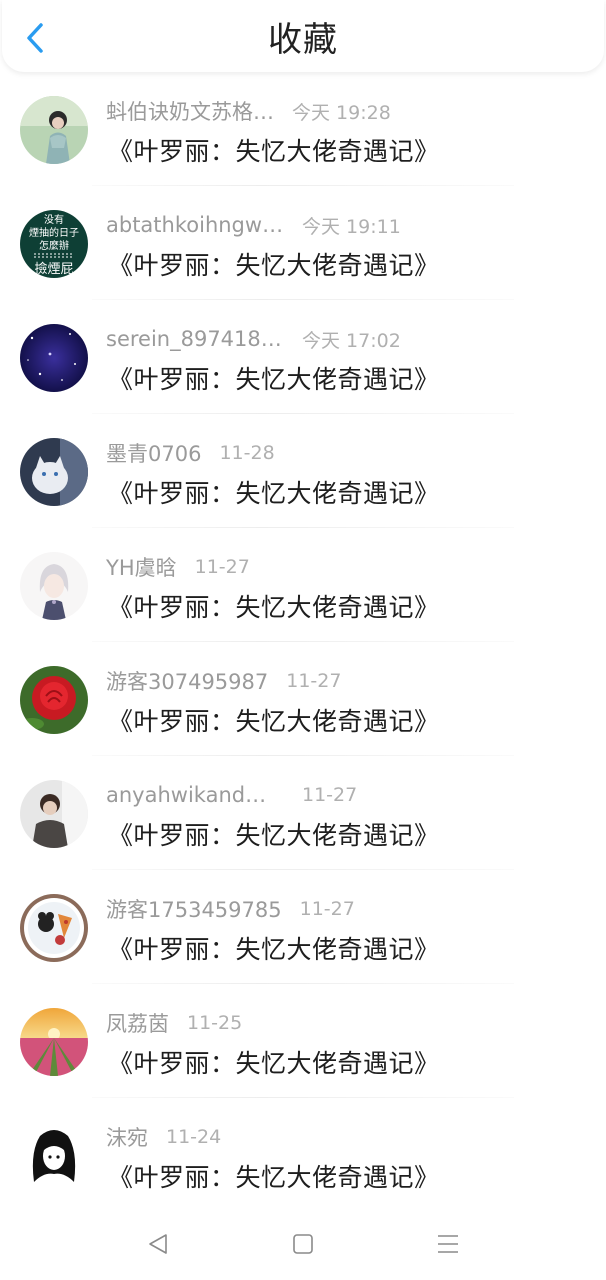 This screenshot has width=606, height=1280. I want to click on timestamp: 今天 19:11, so click(351, 226).